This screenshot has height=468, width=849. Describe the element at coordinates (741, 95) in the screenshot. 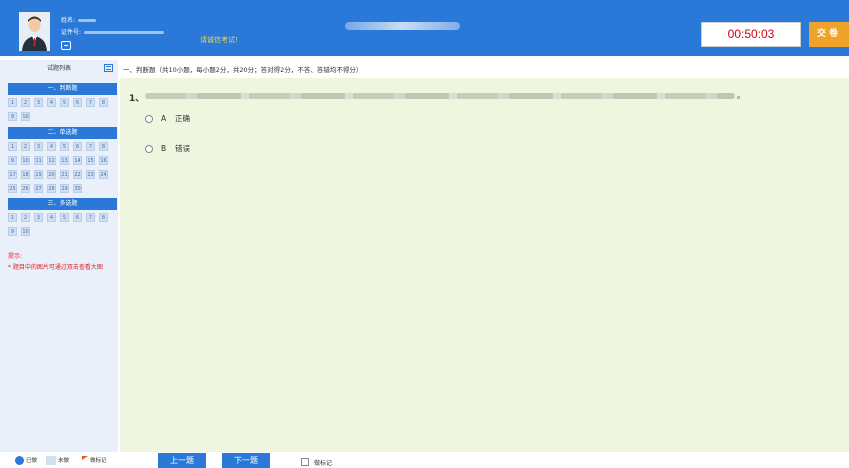

I see `question-stem-end: 。` at that location.